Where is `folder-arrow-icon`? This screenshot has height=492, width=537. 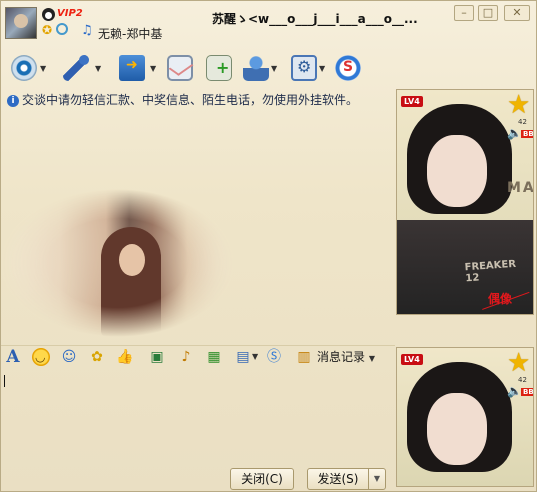
folder-arrow-icon is located at coordinates (132, 68).